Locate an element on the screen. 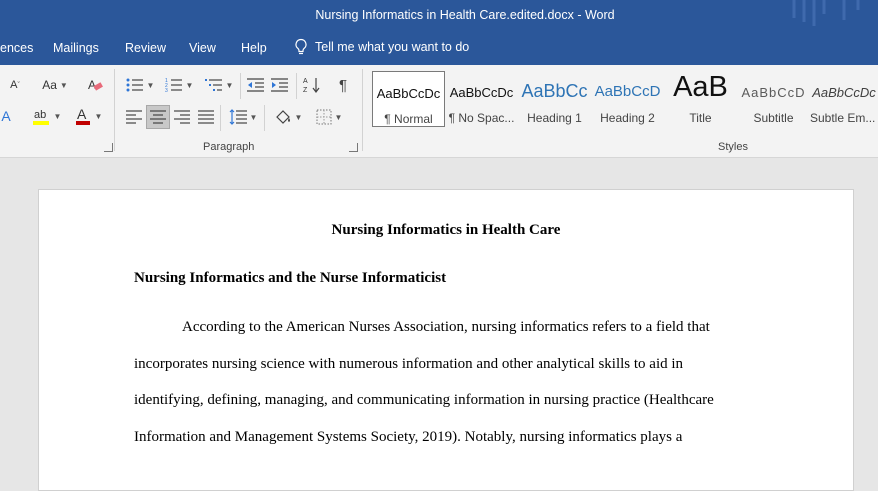  align-right-button is located at coordinates (182, 117).